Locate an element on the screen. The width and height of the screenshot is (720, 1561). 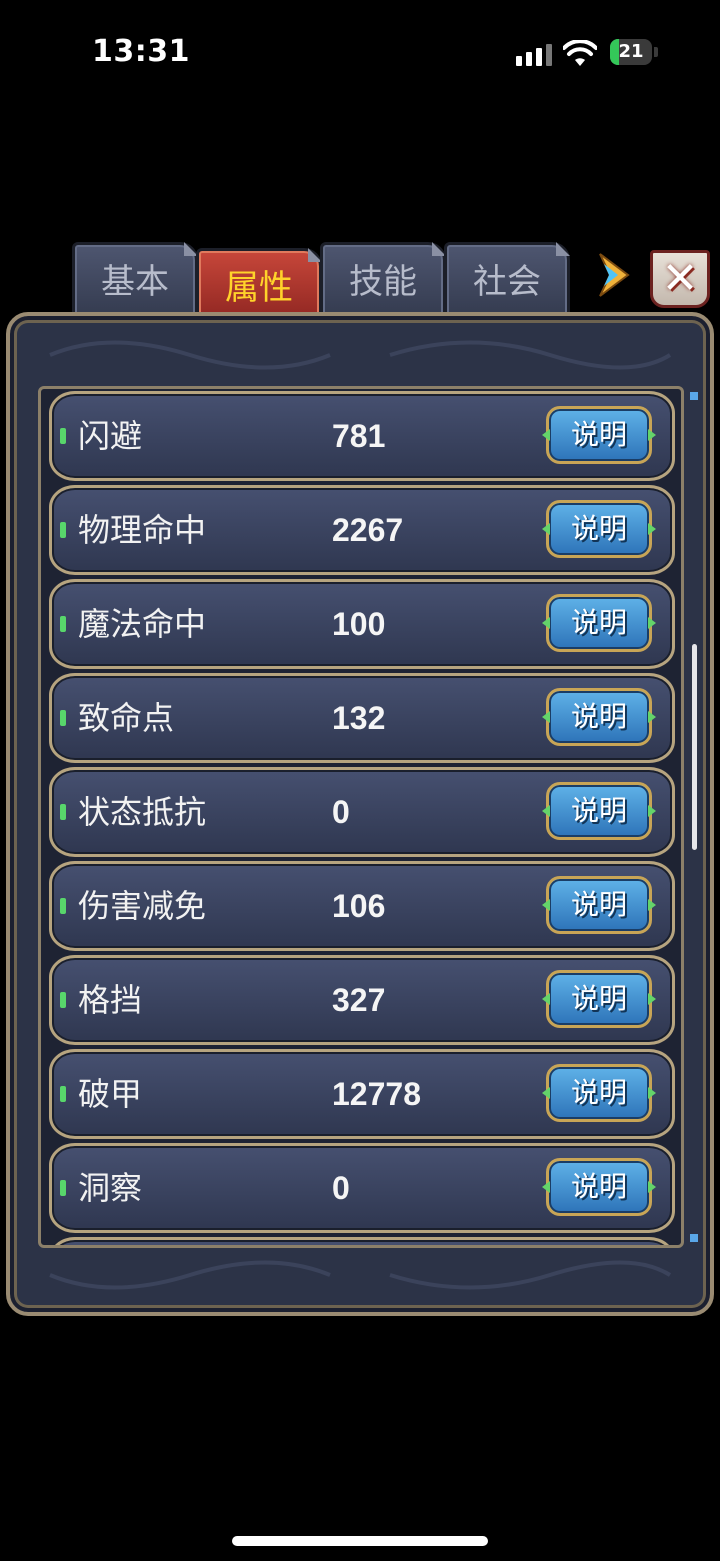
cellular-signal-icon is located at coordinates (534, 54).